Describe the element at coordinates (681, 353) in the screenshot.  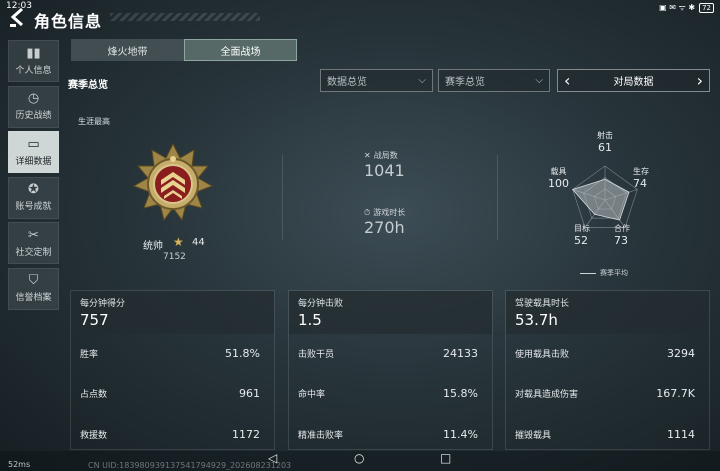
I see `stat-value: 3294` at that location.